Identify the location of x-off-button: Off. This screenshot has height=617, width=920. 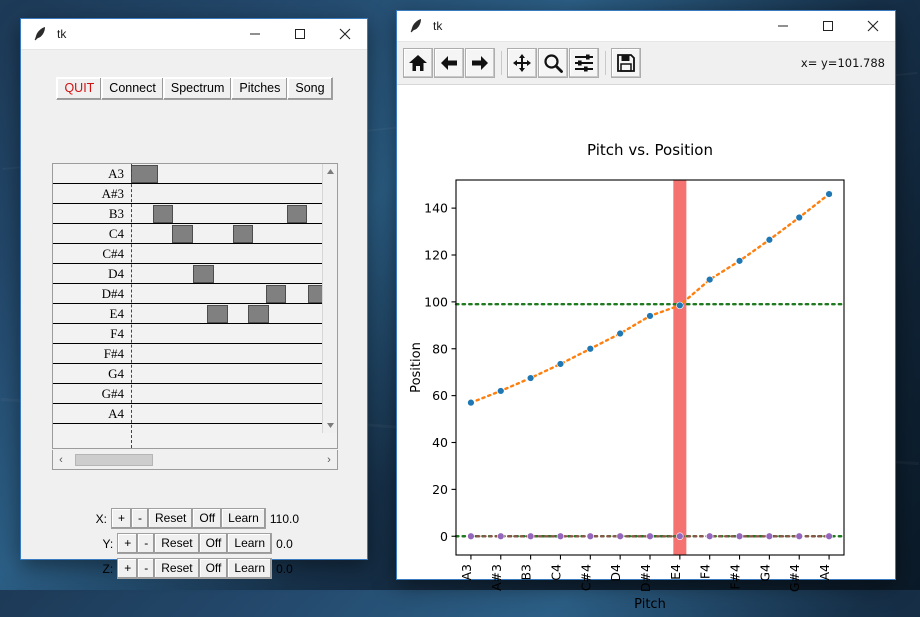
(207, 518).